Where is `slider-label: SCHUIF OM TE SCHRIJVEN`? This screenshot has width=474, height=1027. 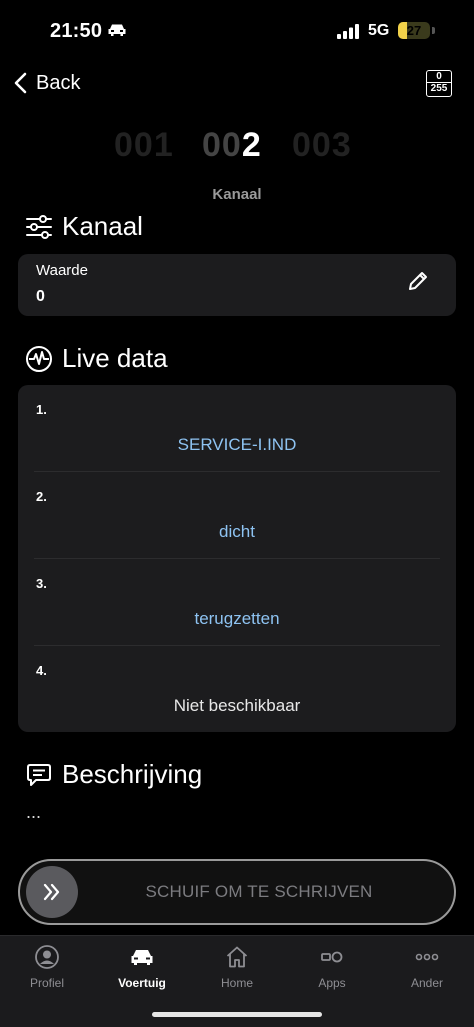 slider-label: SCHUIF OM TE SCHRIJVEN is located at coordinates (259, 891).